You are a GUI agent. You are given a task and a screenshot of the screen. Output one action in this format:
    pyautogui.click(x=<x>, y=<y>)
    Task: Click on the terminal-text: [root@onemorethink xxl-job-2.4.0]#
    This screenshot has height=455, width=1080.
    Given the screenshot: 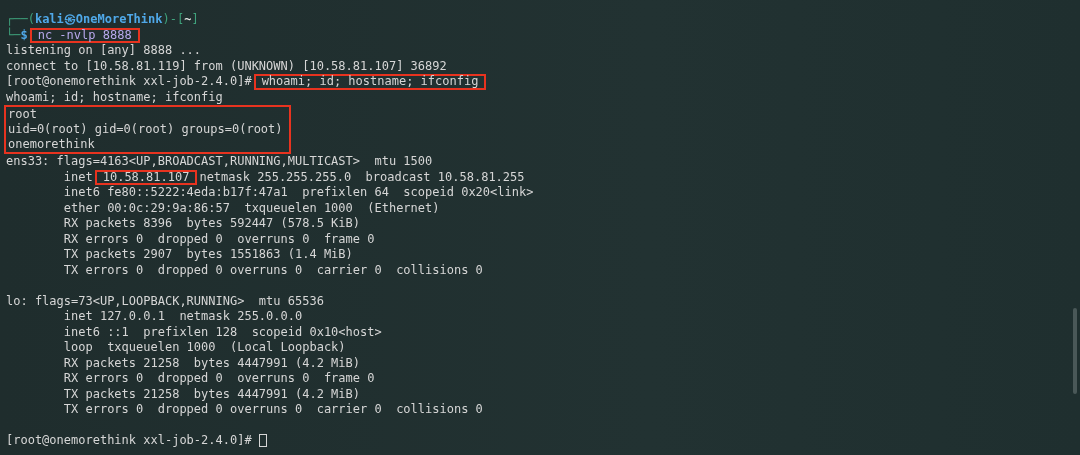 What is the action you would take?
    pyautogui.click(x=129, y=82)
    